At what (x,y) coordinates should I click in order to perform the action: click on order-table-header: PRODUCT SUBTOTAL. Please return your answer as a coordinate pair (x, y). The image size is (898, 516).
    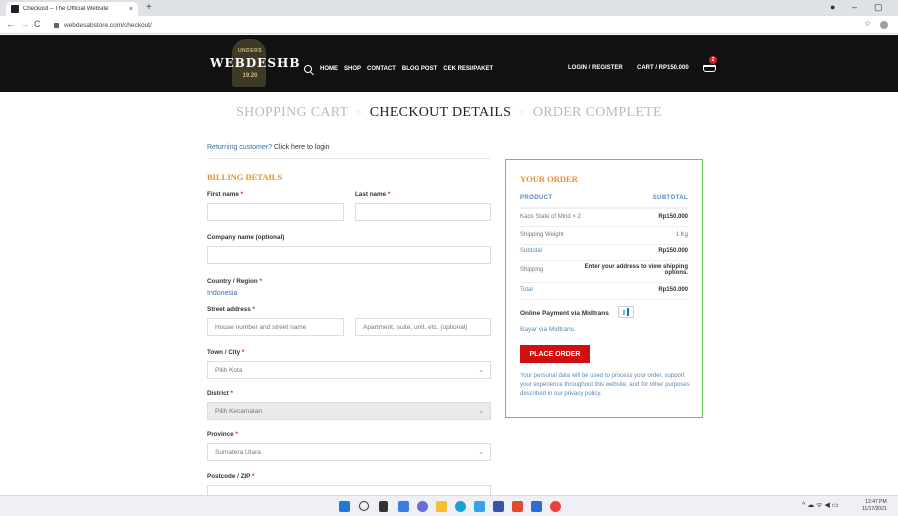
    Looking at the image, I should click on (604, 202).